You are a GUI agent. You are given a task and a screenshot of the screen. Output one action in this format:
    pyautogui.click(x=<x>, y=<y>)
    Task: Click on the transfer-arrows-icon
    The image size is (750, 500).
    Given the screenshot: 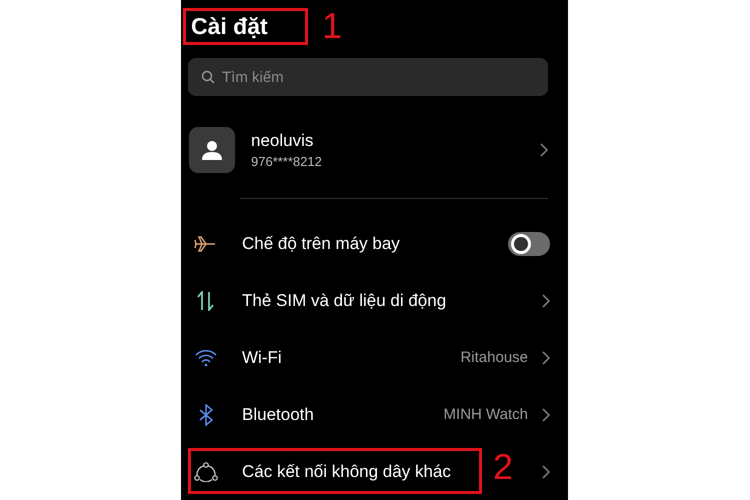 What is the action you would take?
    pyautogui.click(x=206, y=300)
    